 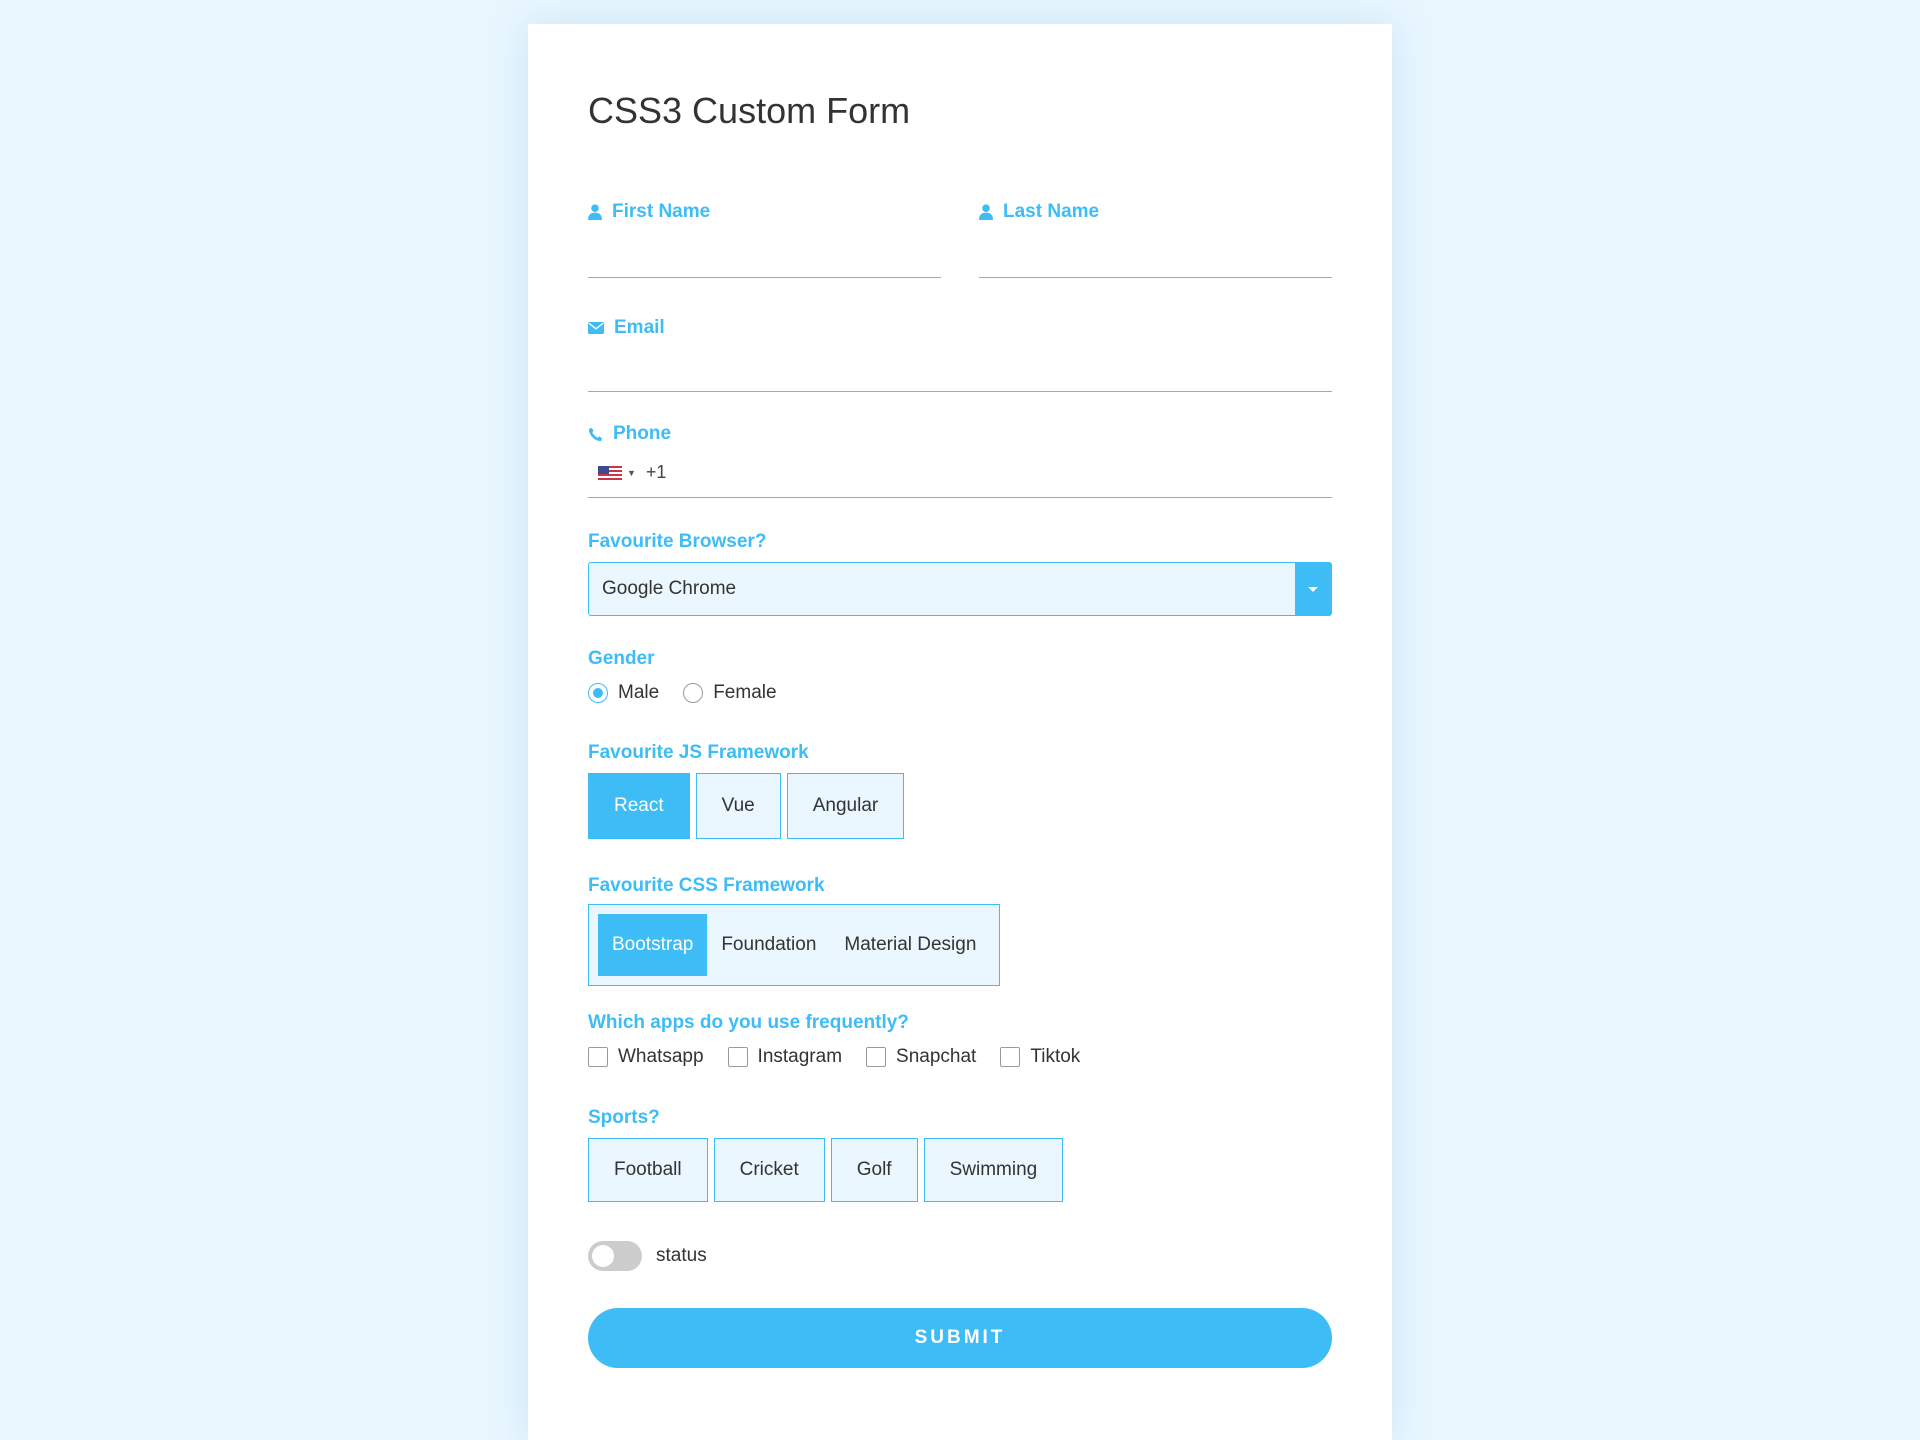 What do you see at coordinates (596, 328) in the screenshot?
I see `envelope-icon` at bounding box center [596, 328].